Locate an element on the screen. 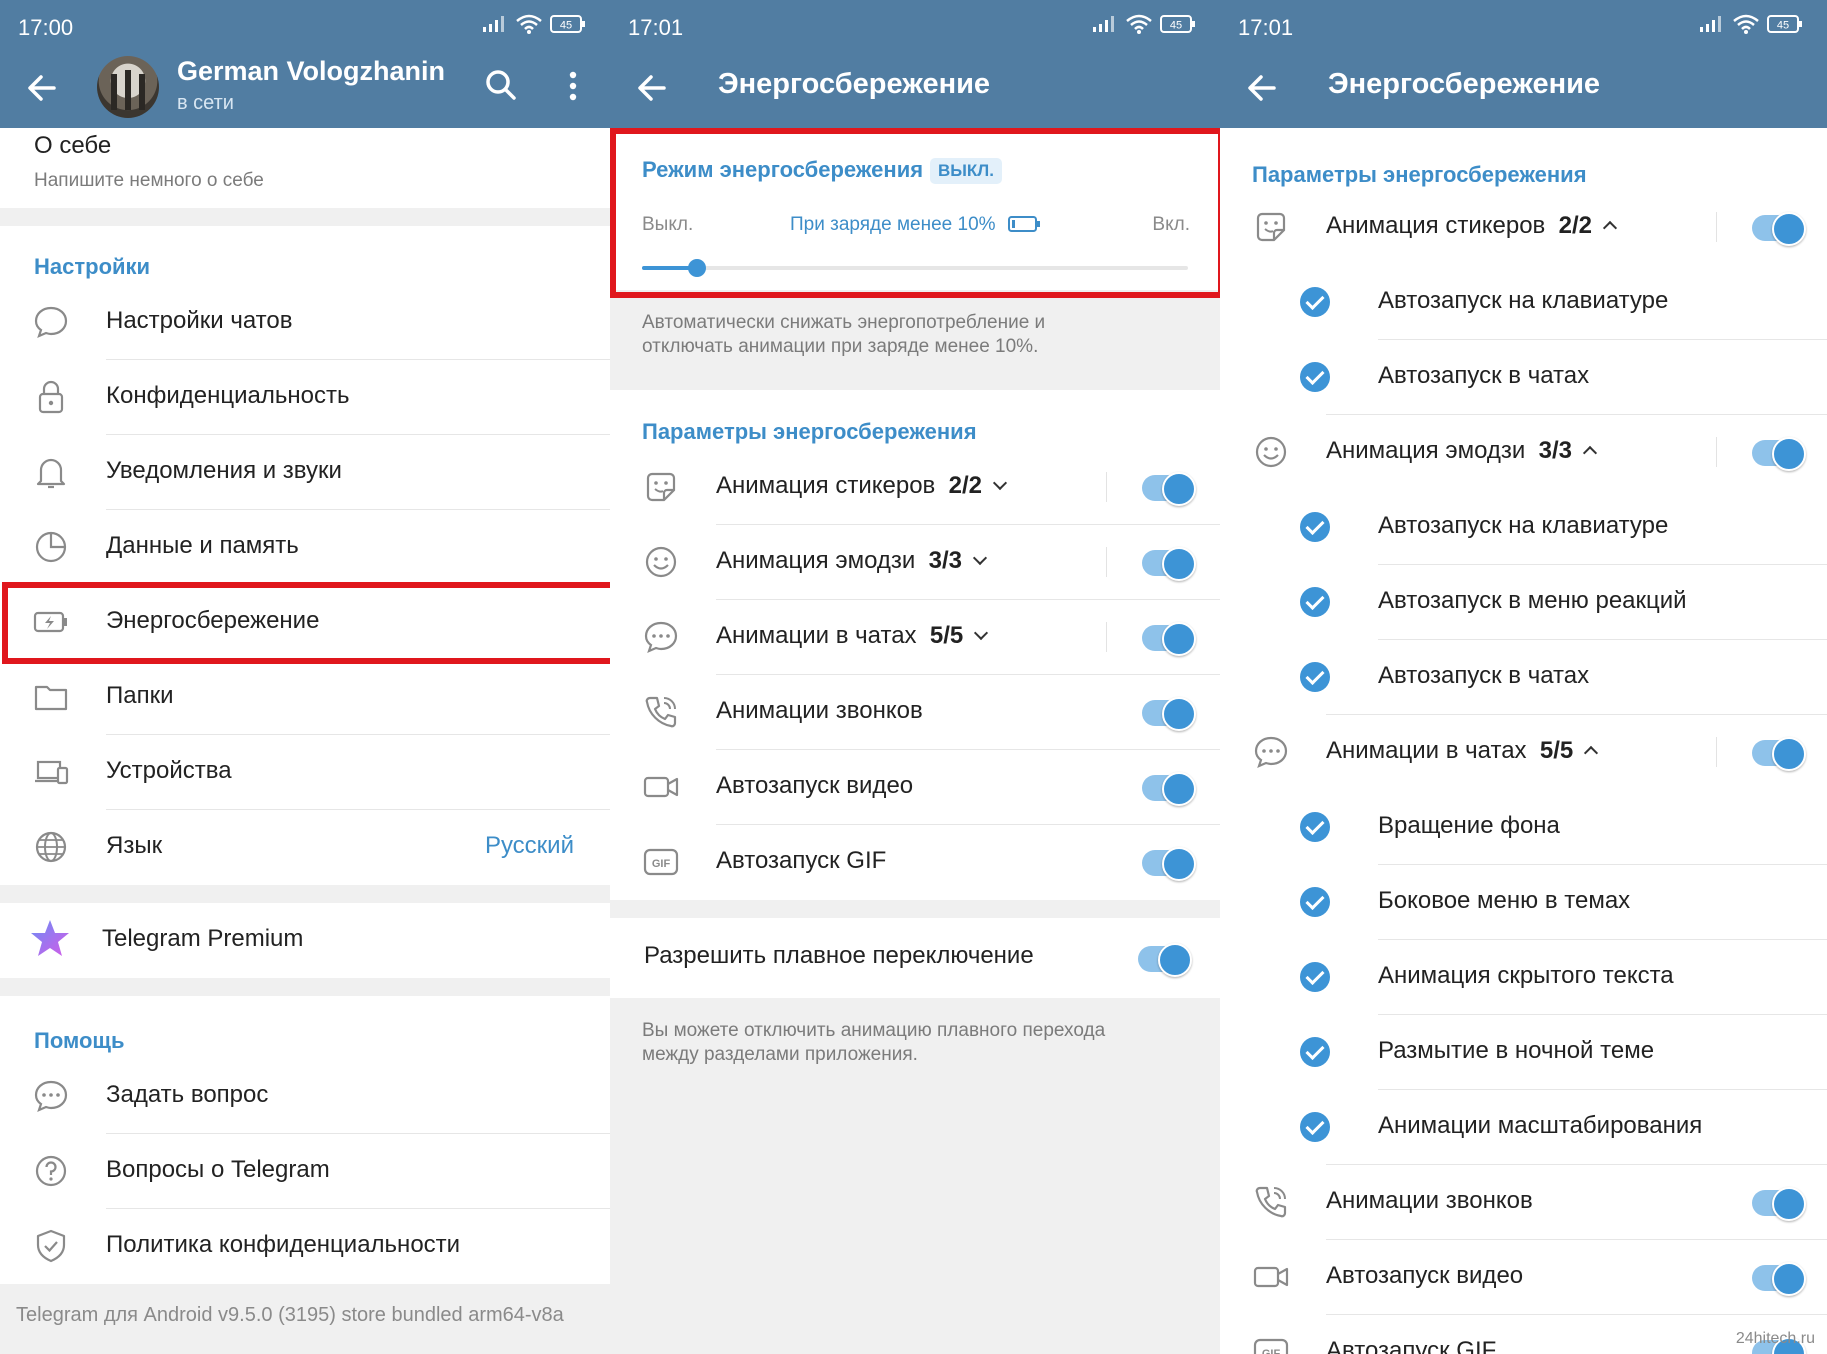 The width and height of the screenshot is (1827, 1354). status-time: 17:01 is located at coordinates (1266, 27).